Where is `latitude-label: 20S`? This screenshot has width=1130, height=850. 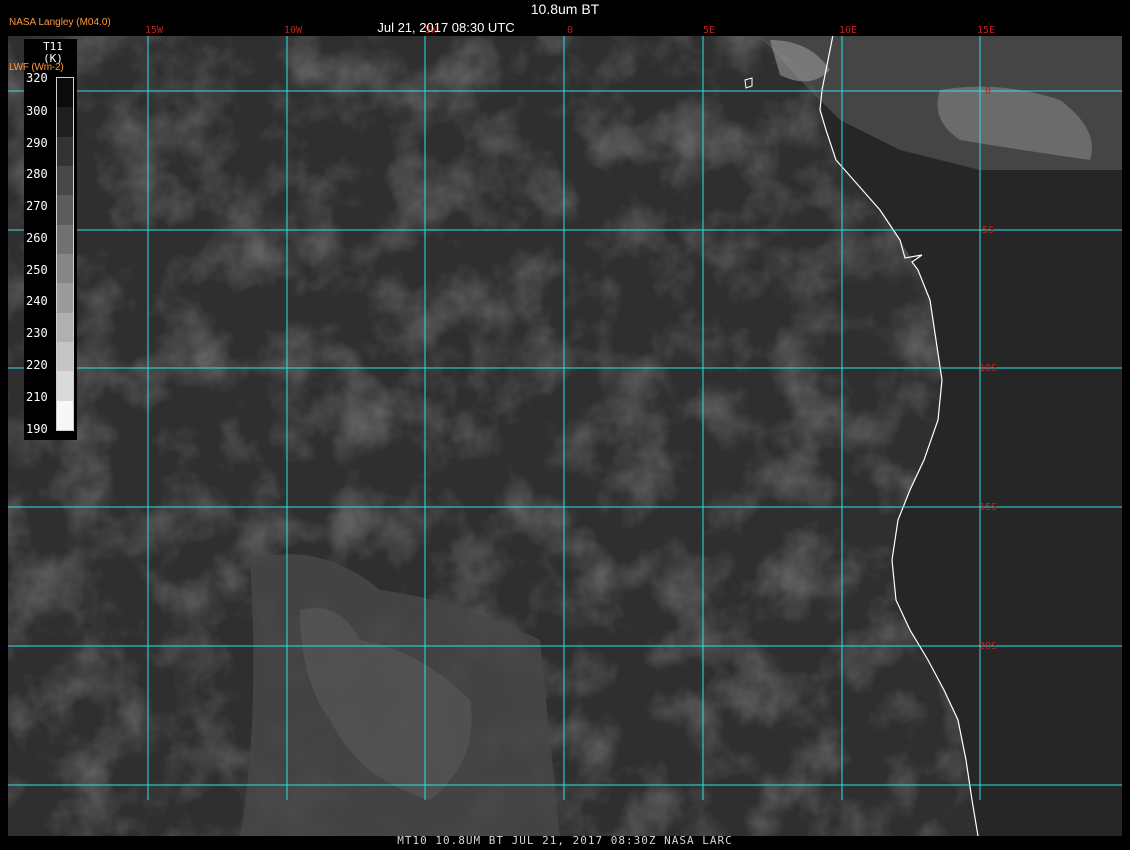
latitude-label: 20S is located at coordinates (988, 646).